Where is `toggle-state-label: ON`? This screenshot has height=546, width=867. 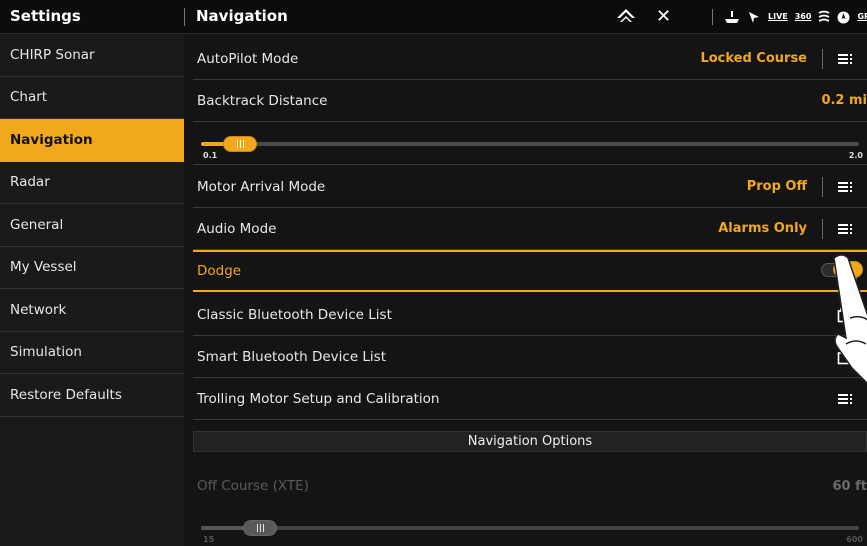 toggle-state-label: ON is located at coordinates (851, 280).